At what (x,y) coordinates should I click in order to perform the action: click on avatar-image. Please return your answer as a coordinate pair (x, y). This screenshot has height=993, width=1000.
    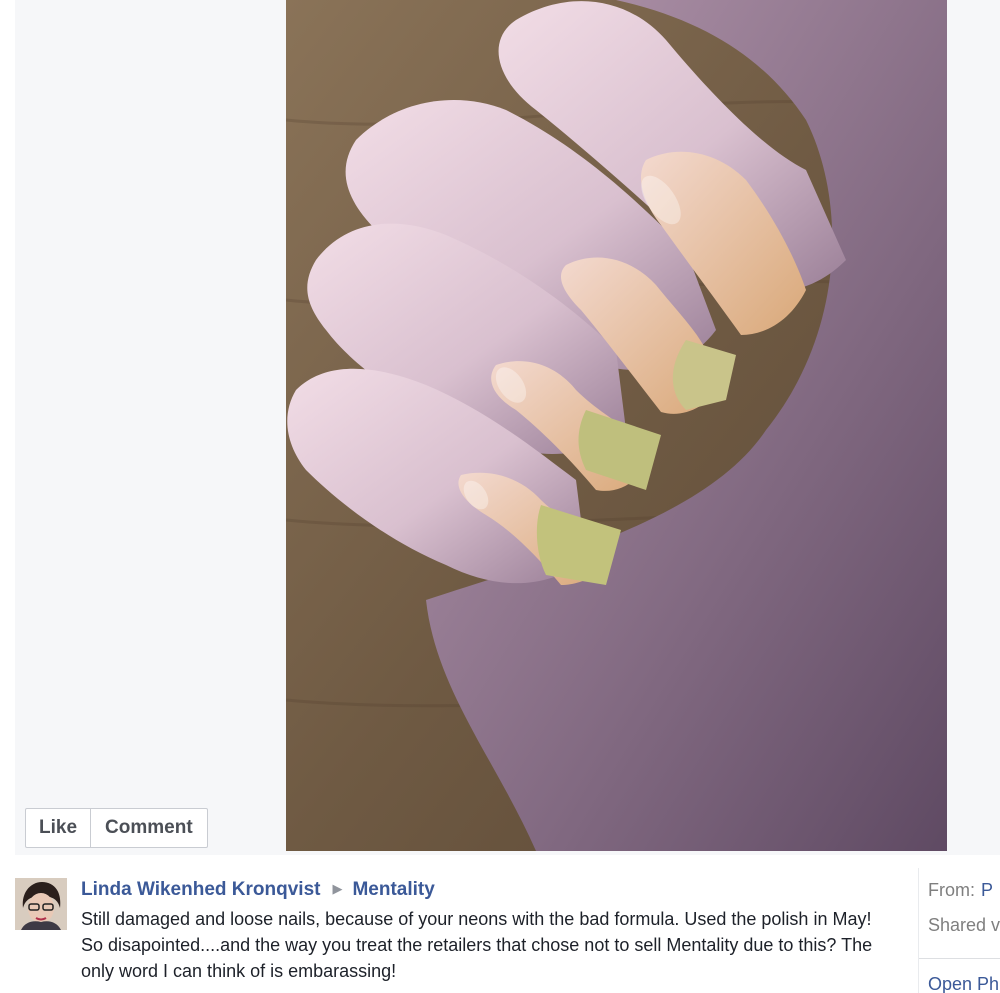
    Looking at the image, I should click on (41, 904).